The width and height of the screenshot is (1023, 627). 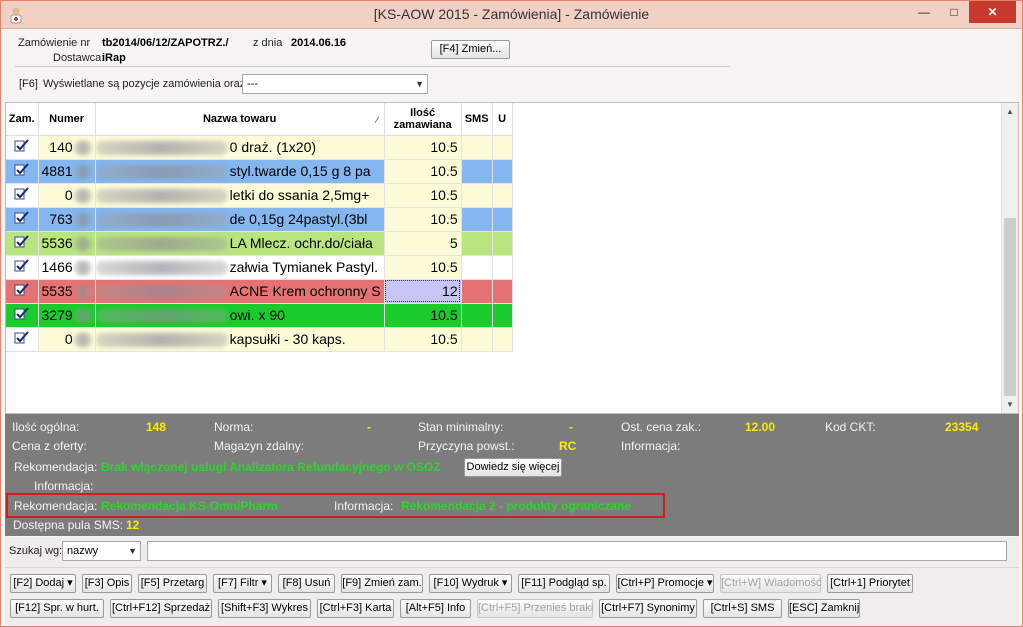 I want to click on table-row: 4881 styl.twarde 0,15 g 8 pa 10.5, so click(x=259, y=171).